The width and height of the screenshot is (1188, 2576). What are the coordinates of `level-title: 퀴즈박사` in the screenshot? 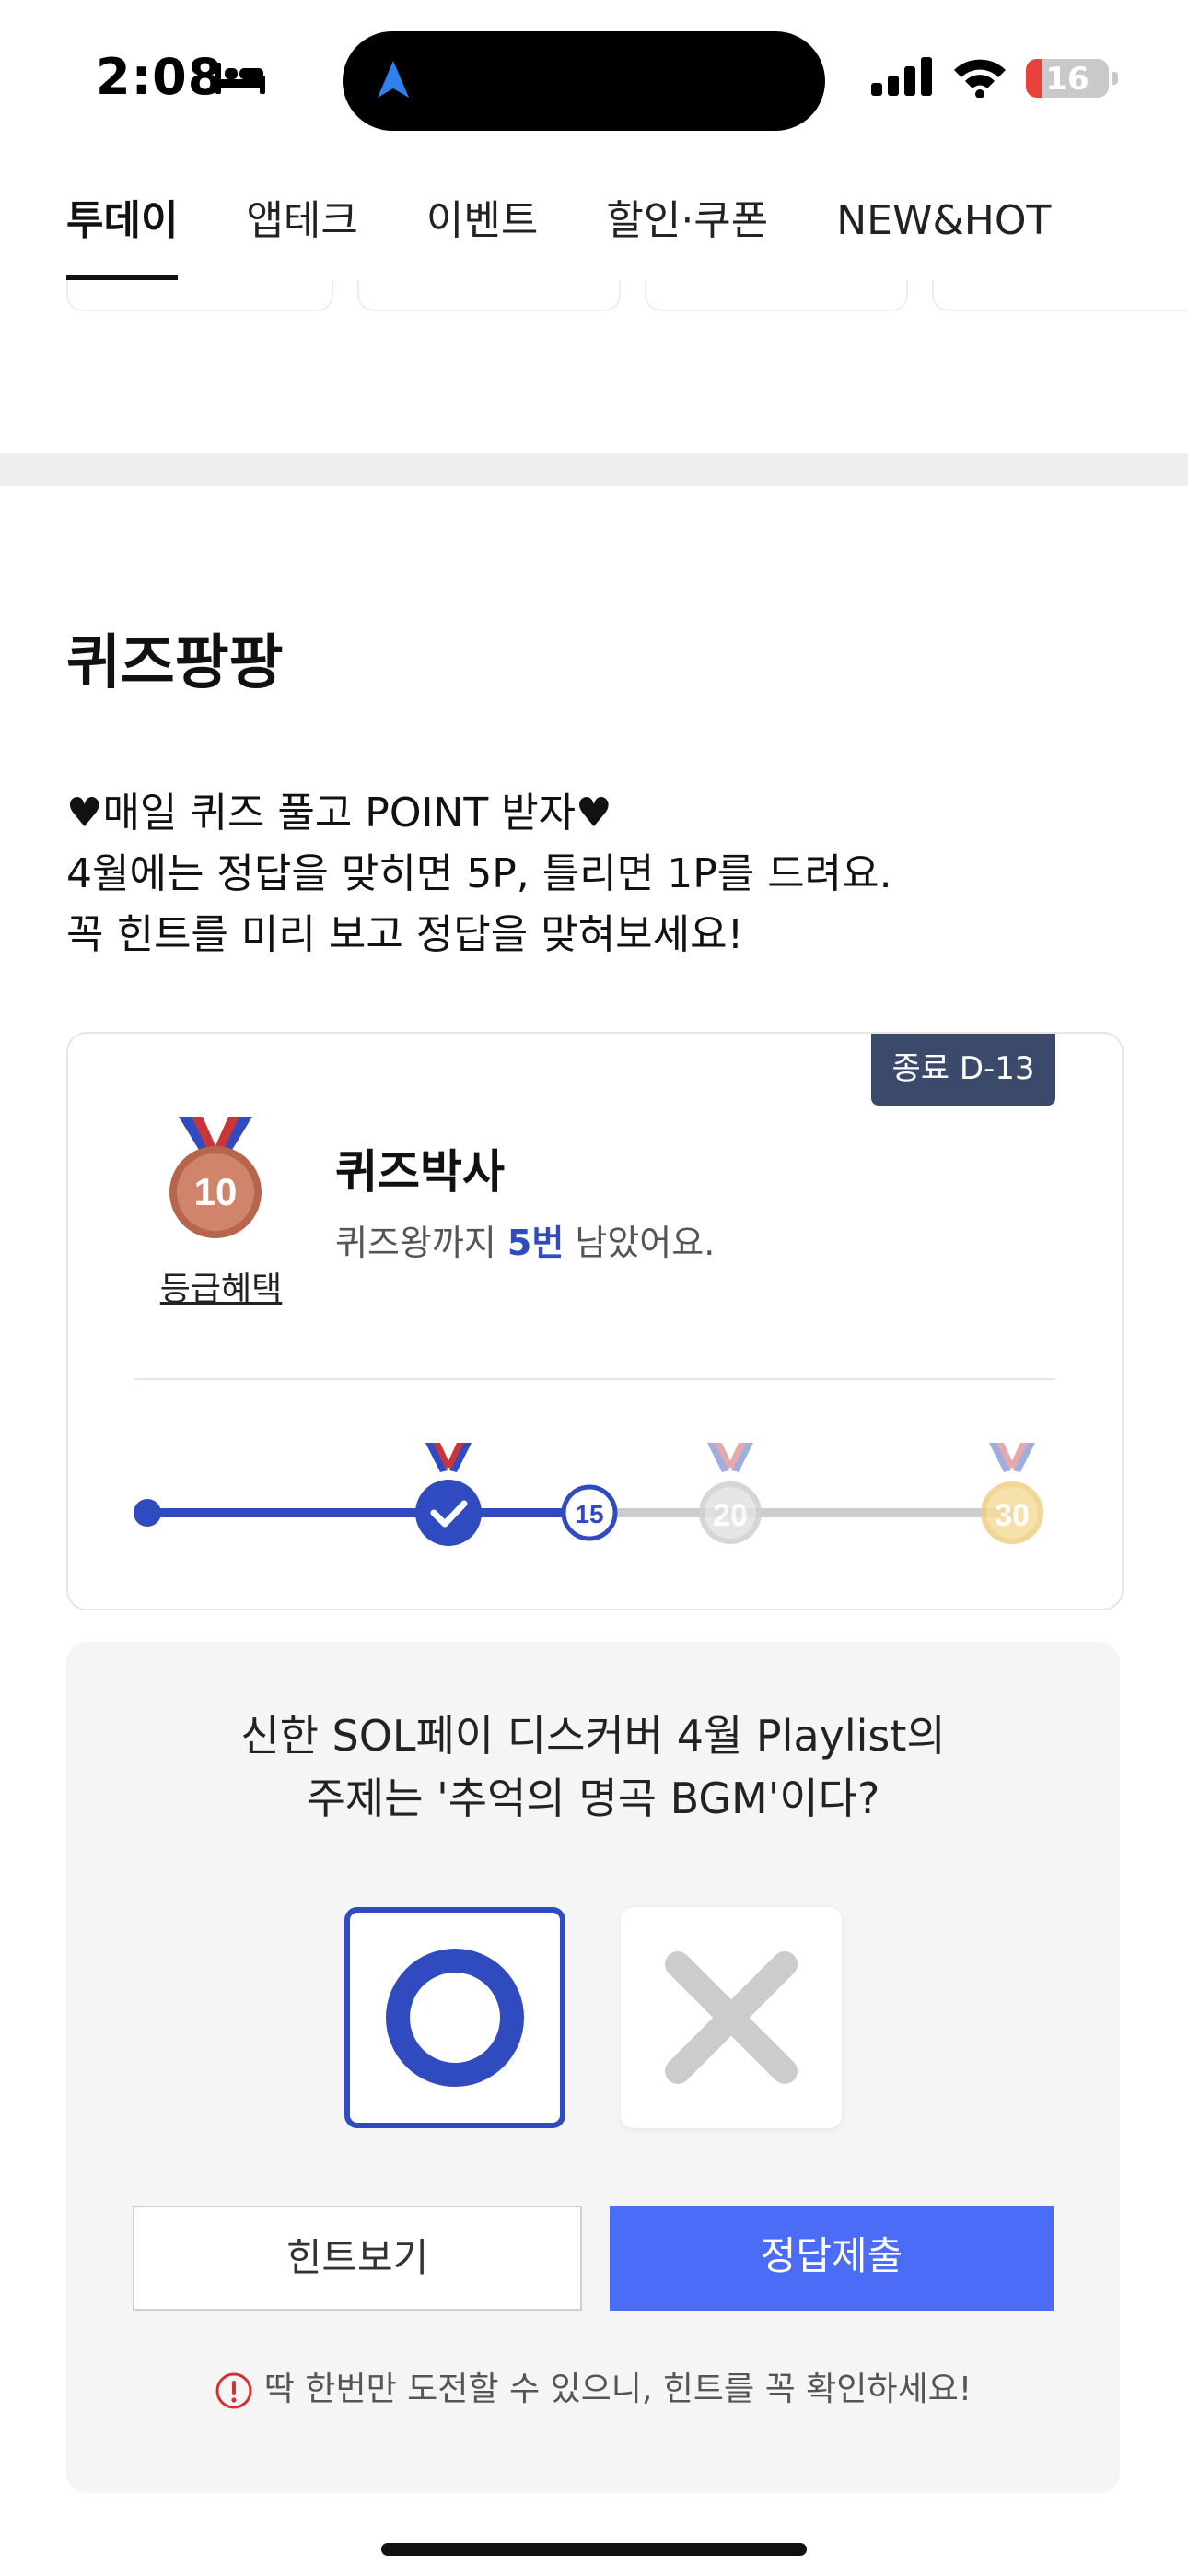 It's located at (420, 1172).